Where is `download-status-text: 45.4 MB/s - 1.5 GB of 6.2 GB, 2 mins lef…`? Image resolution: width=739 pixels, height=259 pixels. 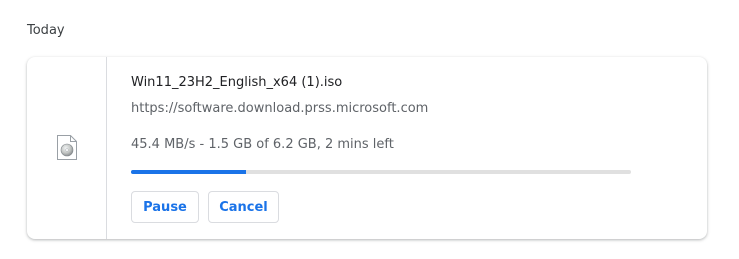 download-status-text: 45.4 MB/s - 1.5 GB of 6.2 GB, 2 mins lef… is located at coordinates (262, 144).